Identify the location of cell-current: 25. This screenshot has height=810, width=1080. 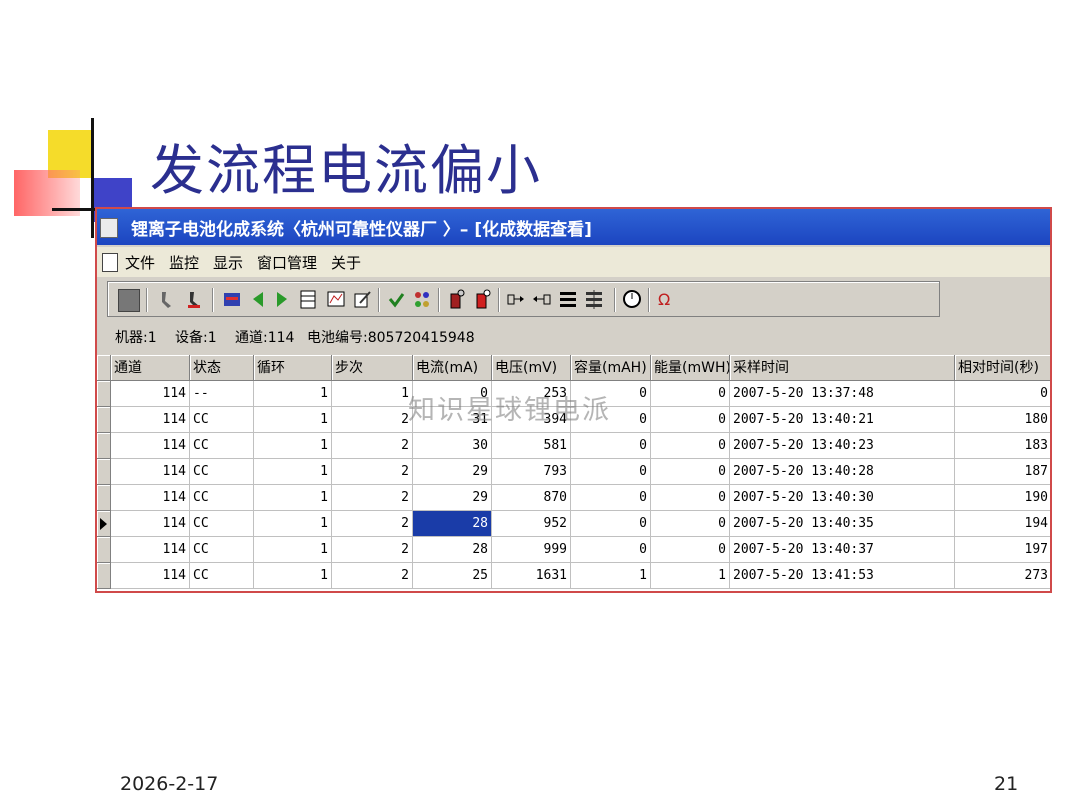
(452, 576).